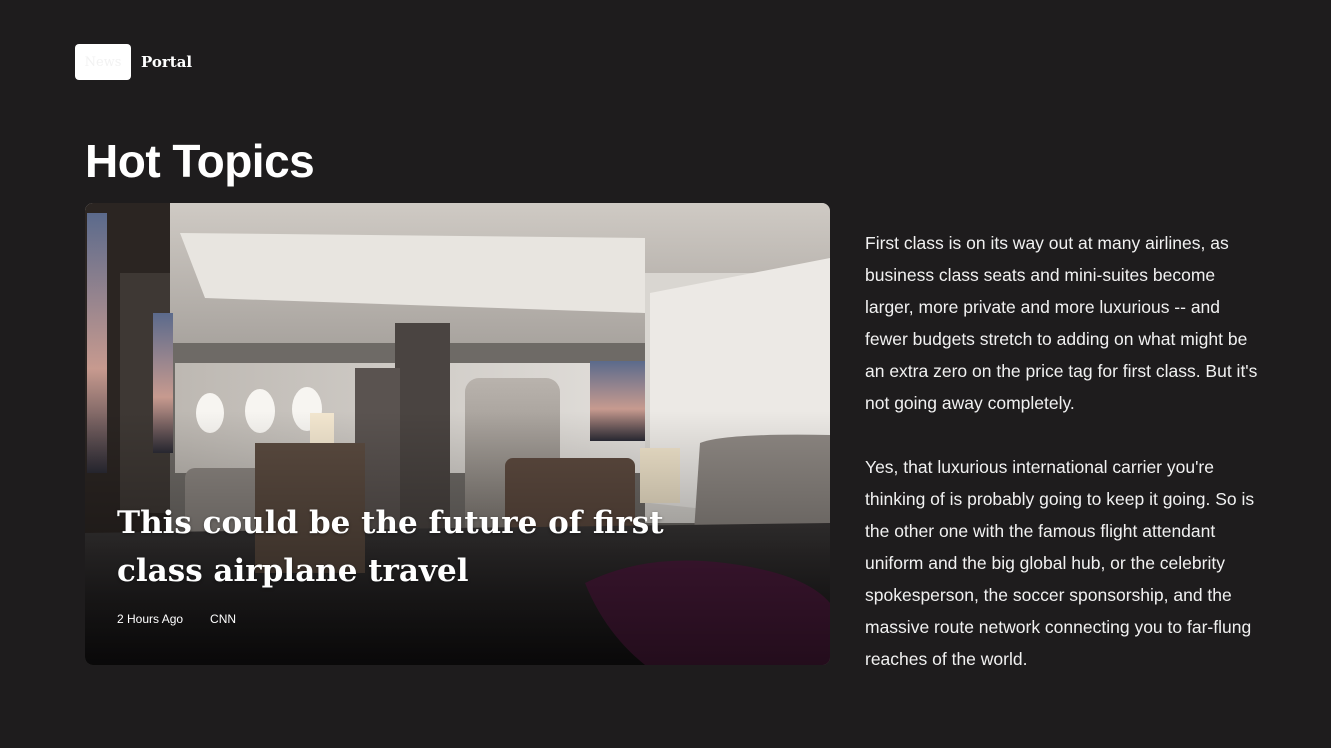  What do you see at coordinates (223, 619) in the screenshot?
I see `featured-source: CNN` at bounding box center [223, 619].